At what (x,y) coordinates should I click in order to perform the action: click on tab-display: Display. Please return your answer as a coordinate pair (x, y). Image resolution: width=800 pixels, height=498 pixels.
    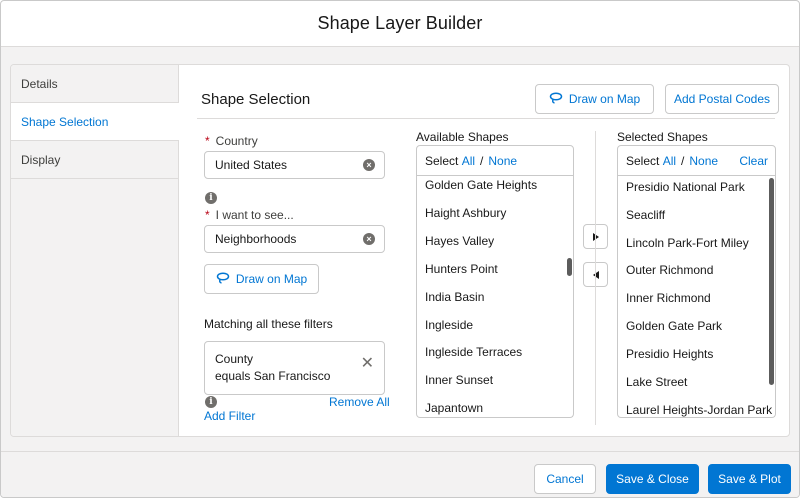
    Looking at the image, I should click on (94, 160).